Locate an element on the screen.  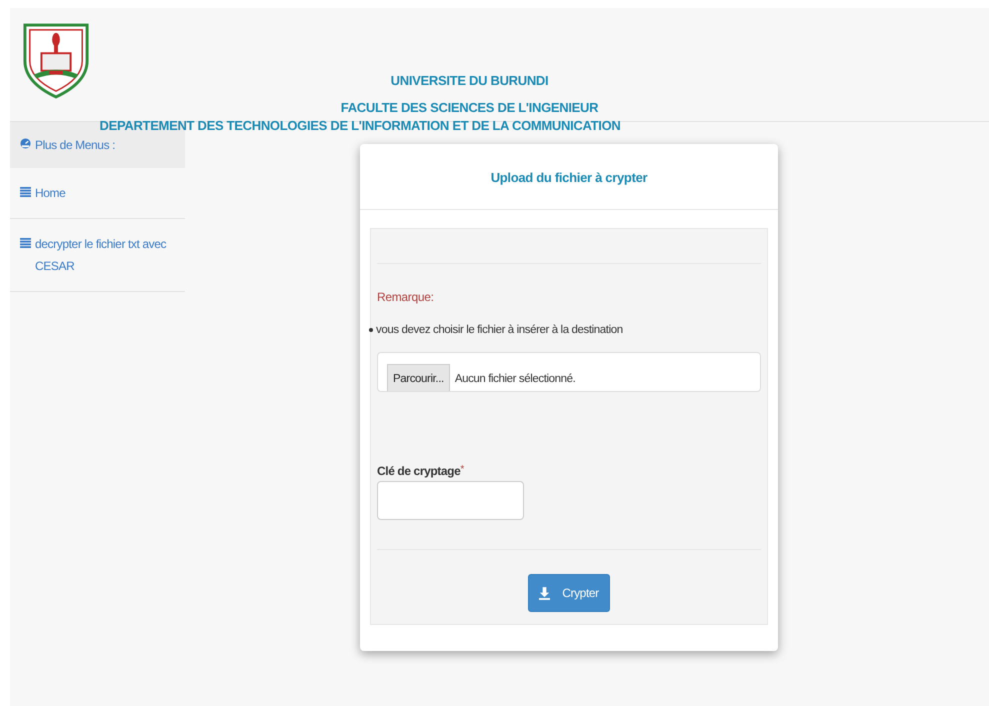
header-title: FACULTE DES SCIENCES DE L'INGENIEUR is located at coordinates (469, 108).